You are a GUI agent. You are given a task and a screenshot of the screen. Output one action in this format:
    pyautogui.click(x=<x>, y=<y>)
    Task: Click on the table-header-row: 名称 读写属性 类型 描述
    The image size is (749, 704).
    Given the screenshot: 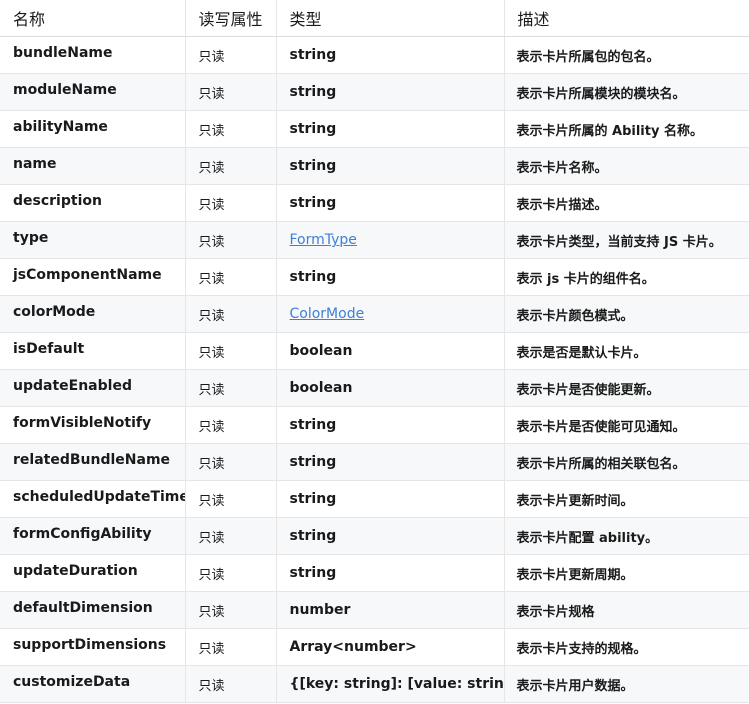 What is the action you would take?
    pyautogui.click(x=374, y=18)
    